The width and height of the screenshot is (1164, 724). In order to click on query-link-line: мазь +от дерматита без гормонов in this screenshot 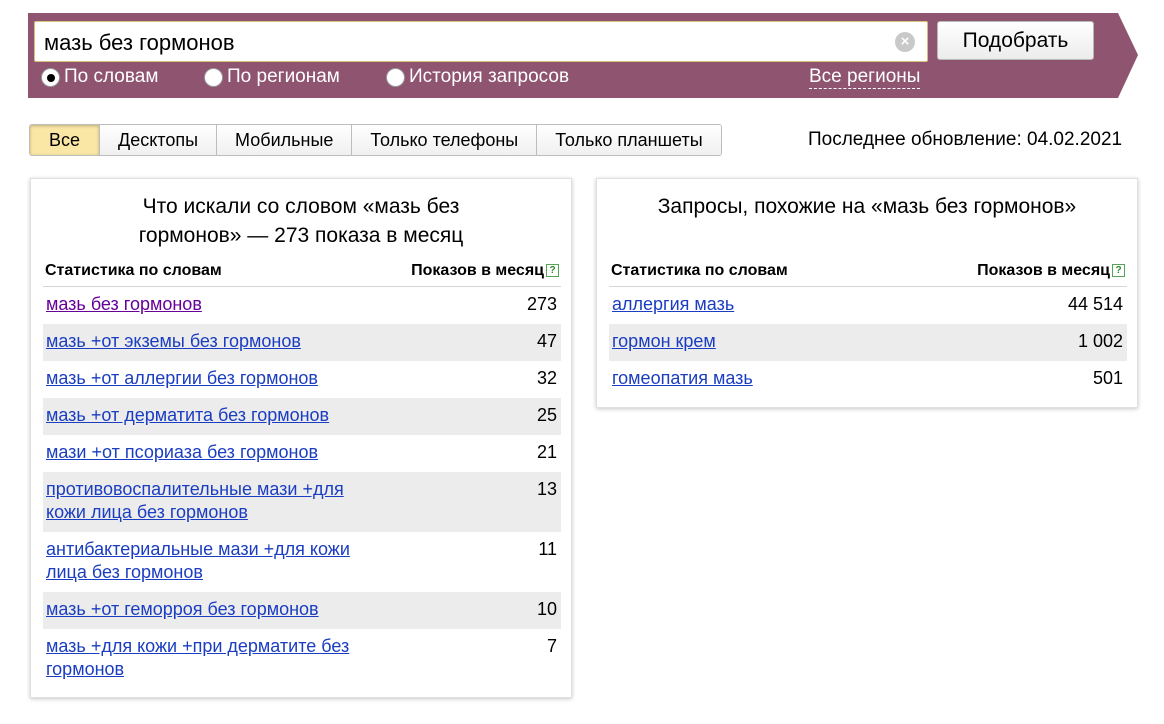, I will do `click(187, 415)`.